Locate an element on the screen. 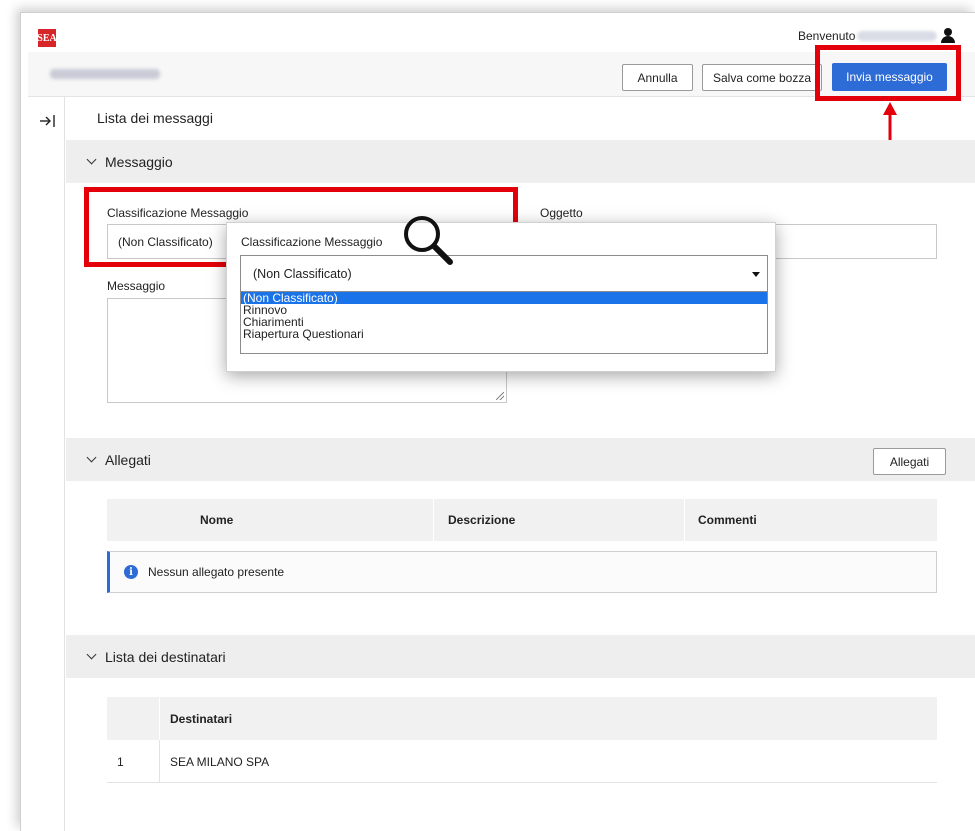  welcome-area: Benvenuto is located at coordinates (877, 35).